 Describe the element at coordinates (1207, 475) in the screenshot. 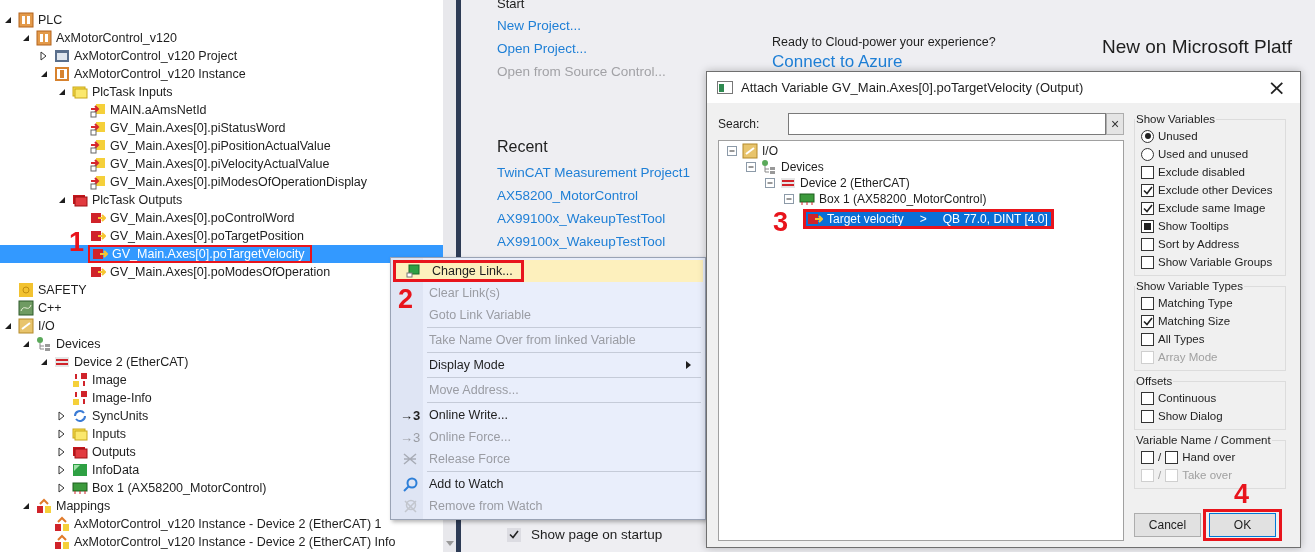

I see `option-label: Take over` at that location.